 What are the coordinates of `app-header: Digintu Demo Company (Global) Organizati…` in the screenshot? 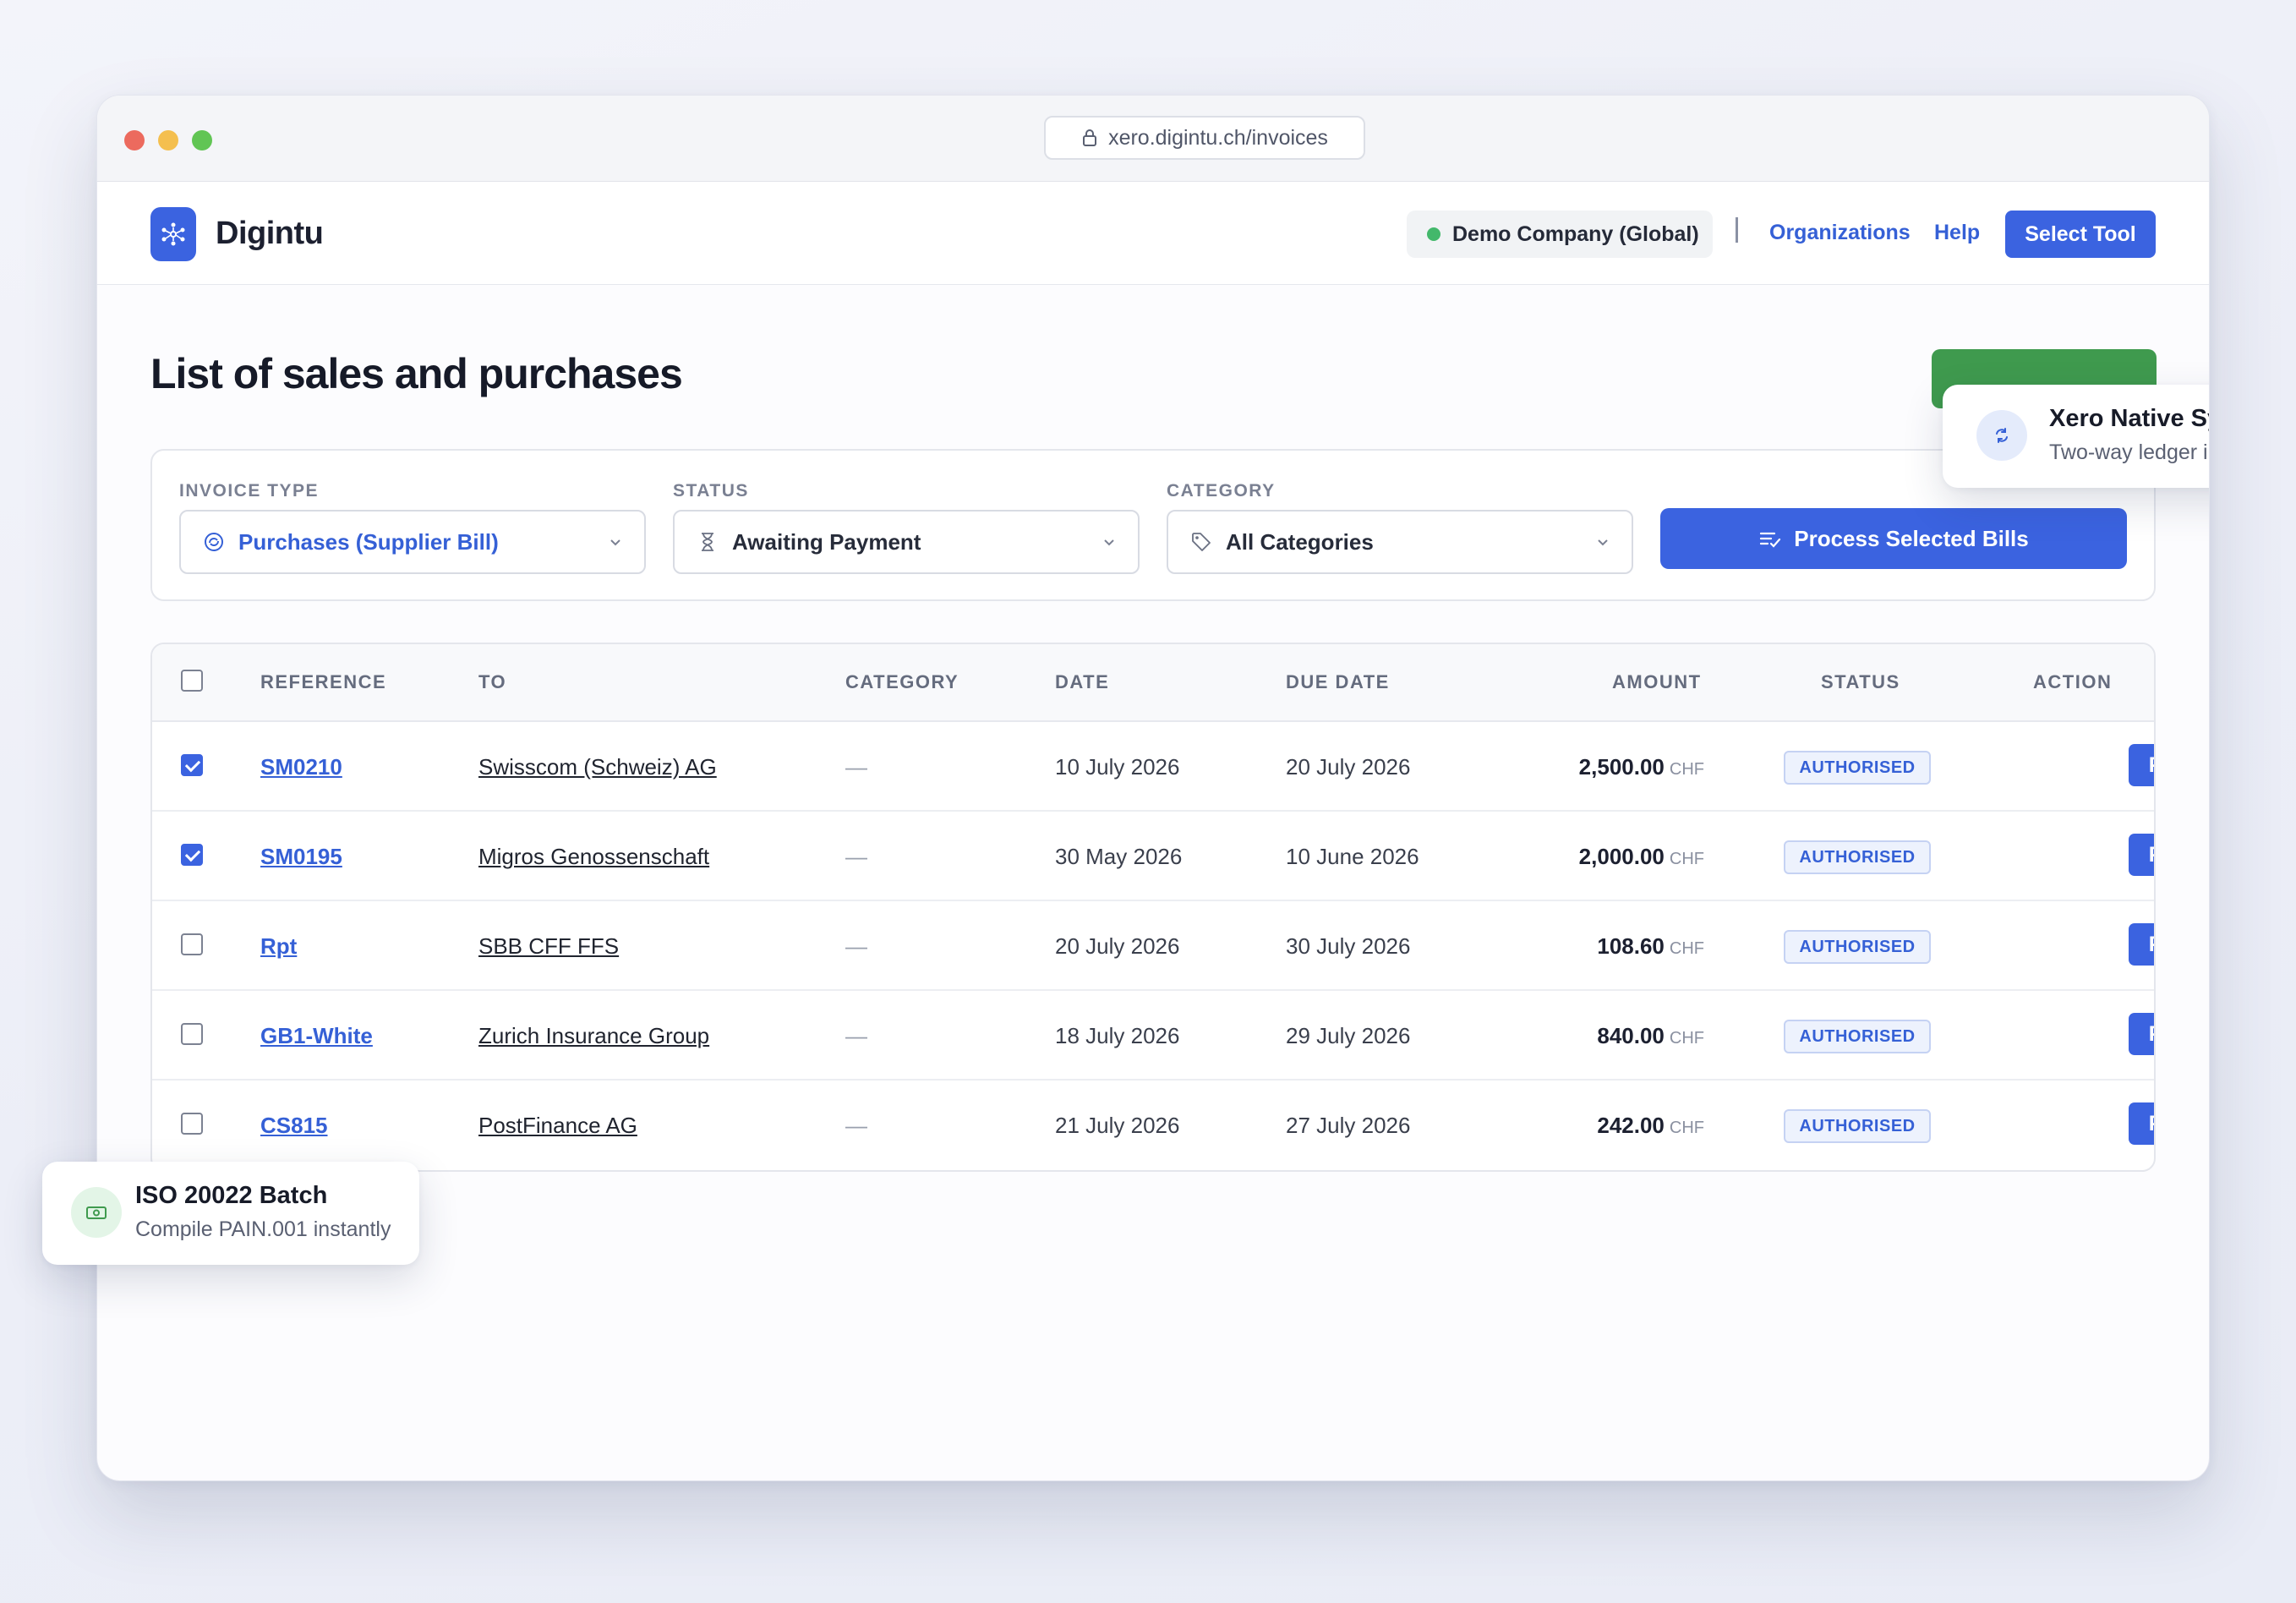 It's located at (1153, 234).